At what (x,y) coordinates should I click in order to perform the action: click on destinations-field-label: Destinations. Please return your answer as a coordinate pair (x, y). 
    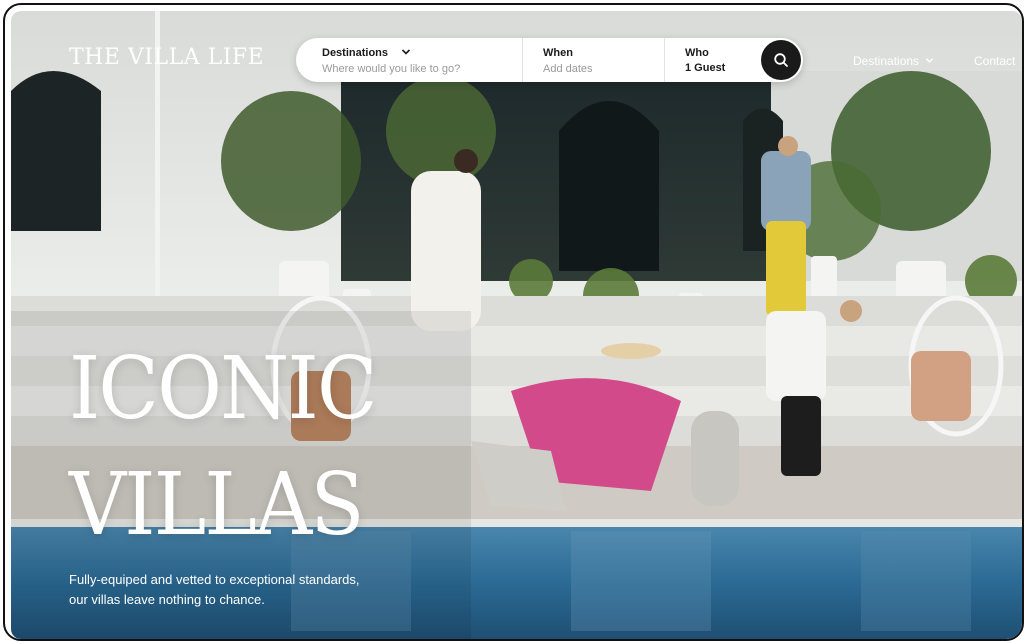
    Looking at the image, I should click on (422, 53).